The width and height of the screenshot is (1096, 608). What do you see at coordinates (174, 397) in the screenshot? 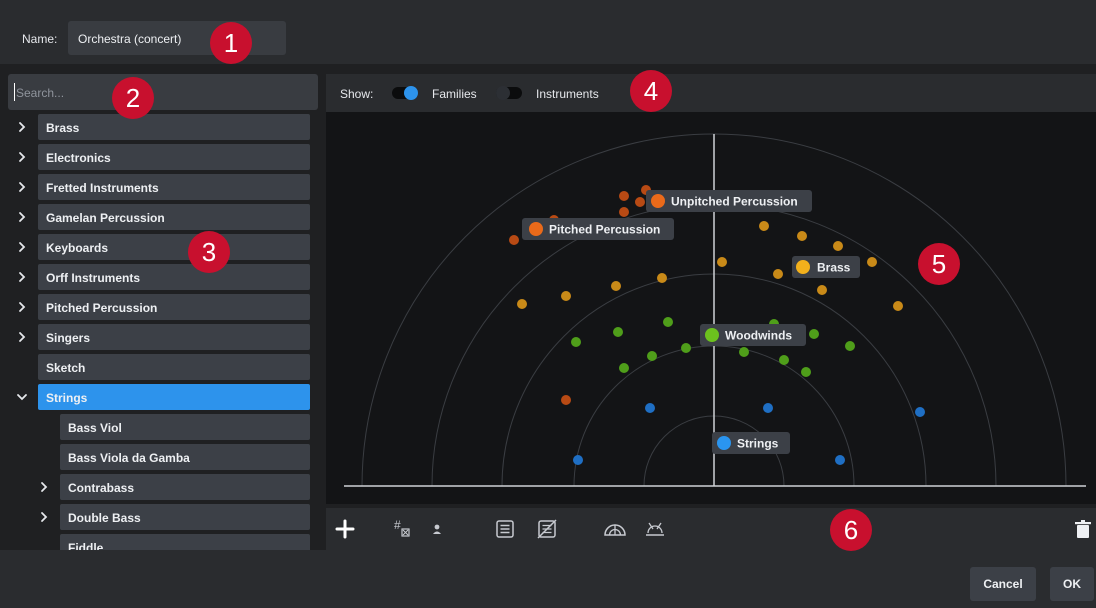
I see `tree-item: Strings` at bounding box center [174, 397].